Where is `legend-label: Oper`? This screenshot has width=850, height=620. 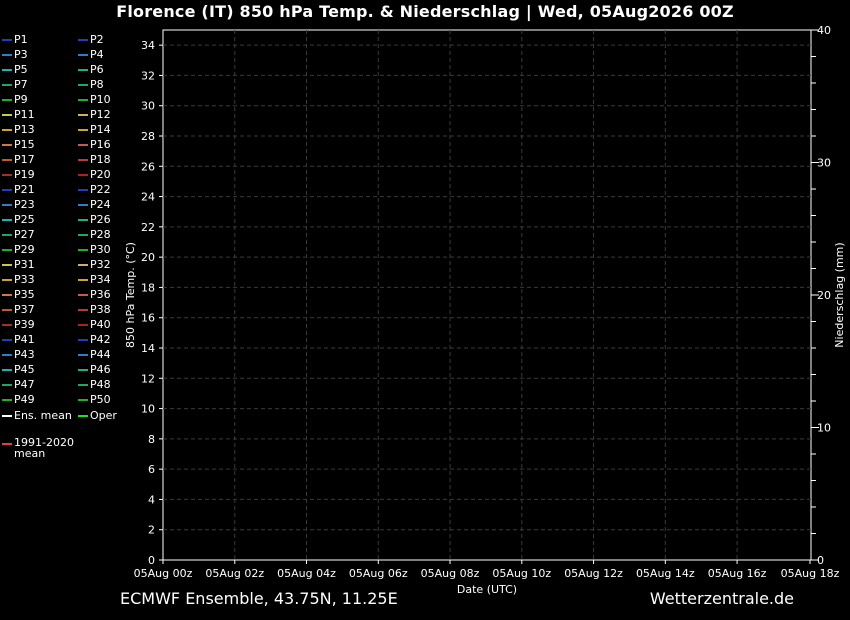 legend-label: Oper is located at coordinates (103, 415).